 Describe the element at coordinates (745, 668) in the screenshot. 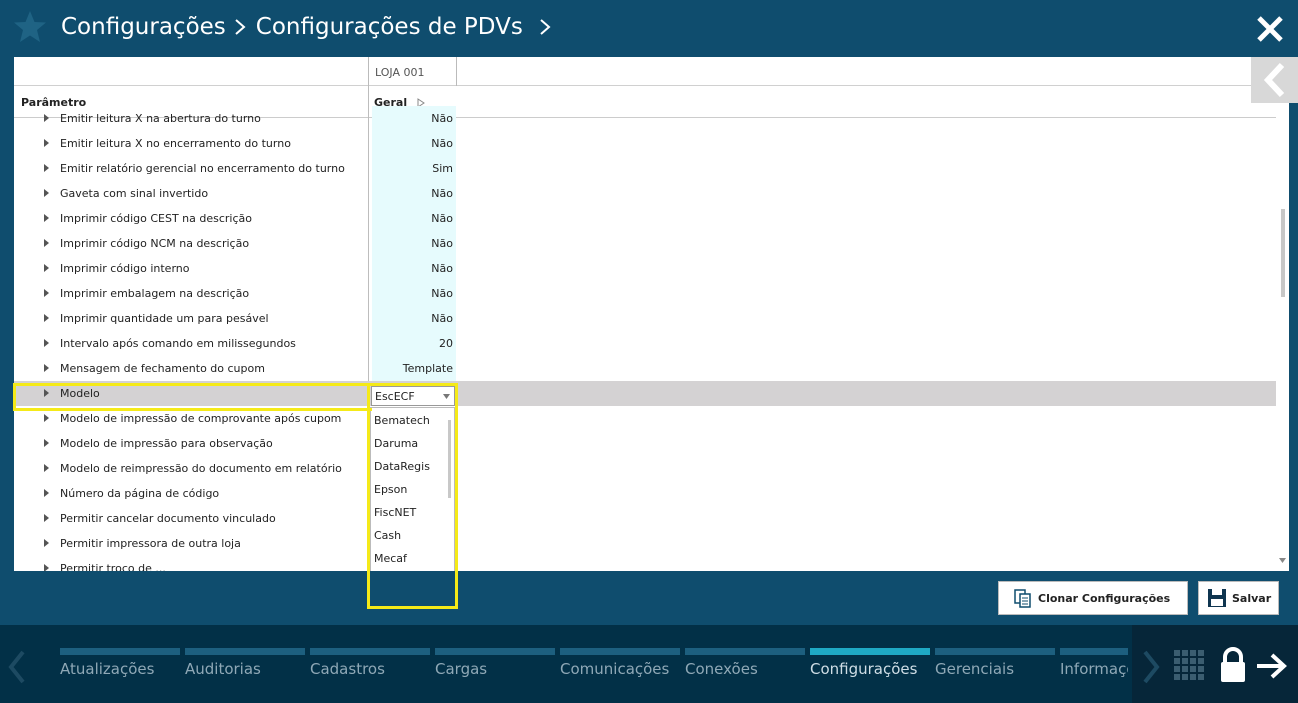

I see `nav-tab: Conexões` at that location.